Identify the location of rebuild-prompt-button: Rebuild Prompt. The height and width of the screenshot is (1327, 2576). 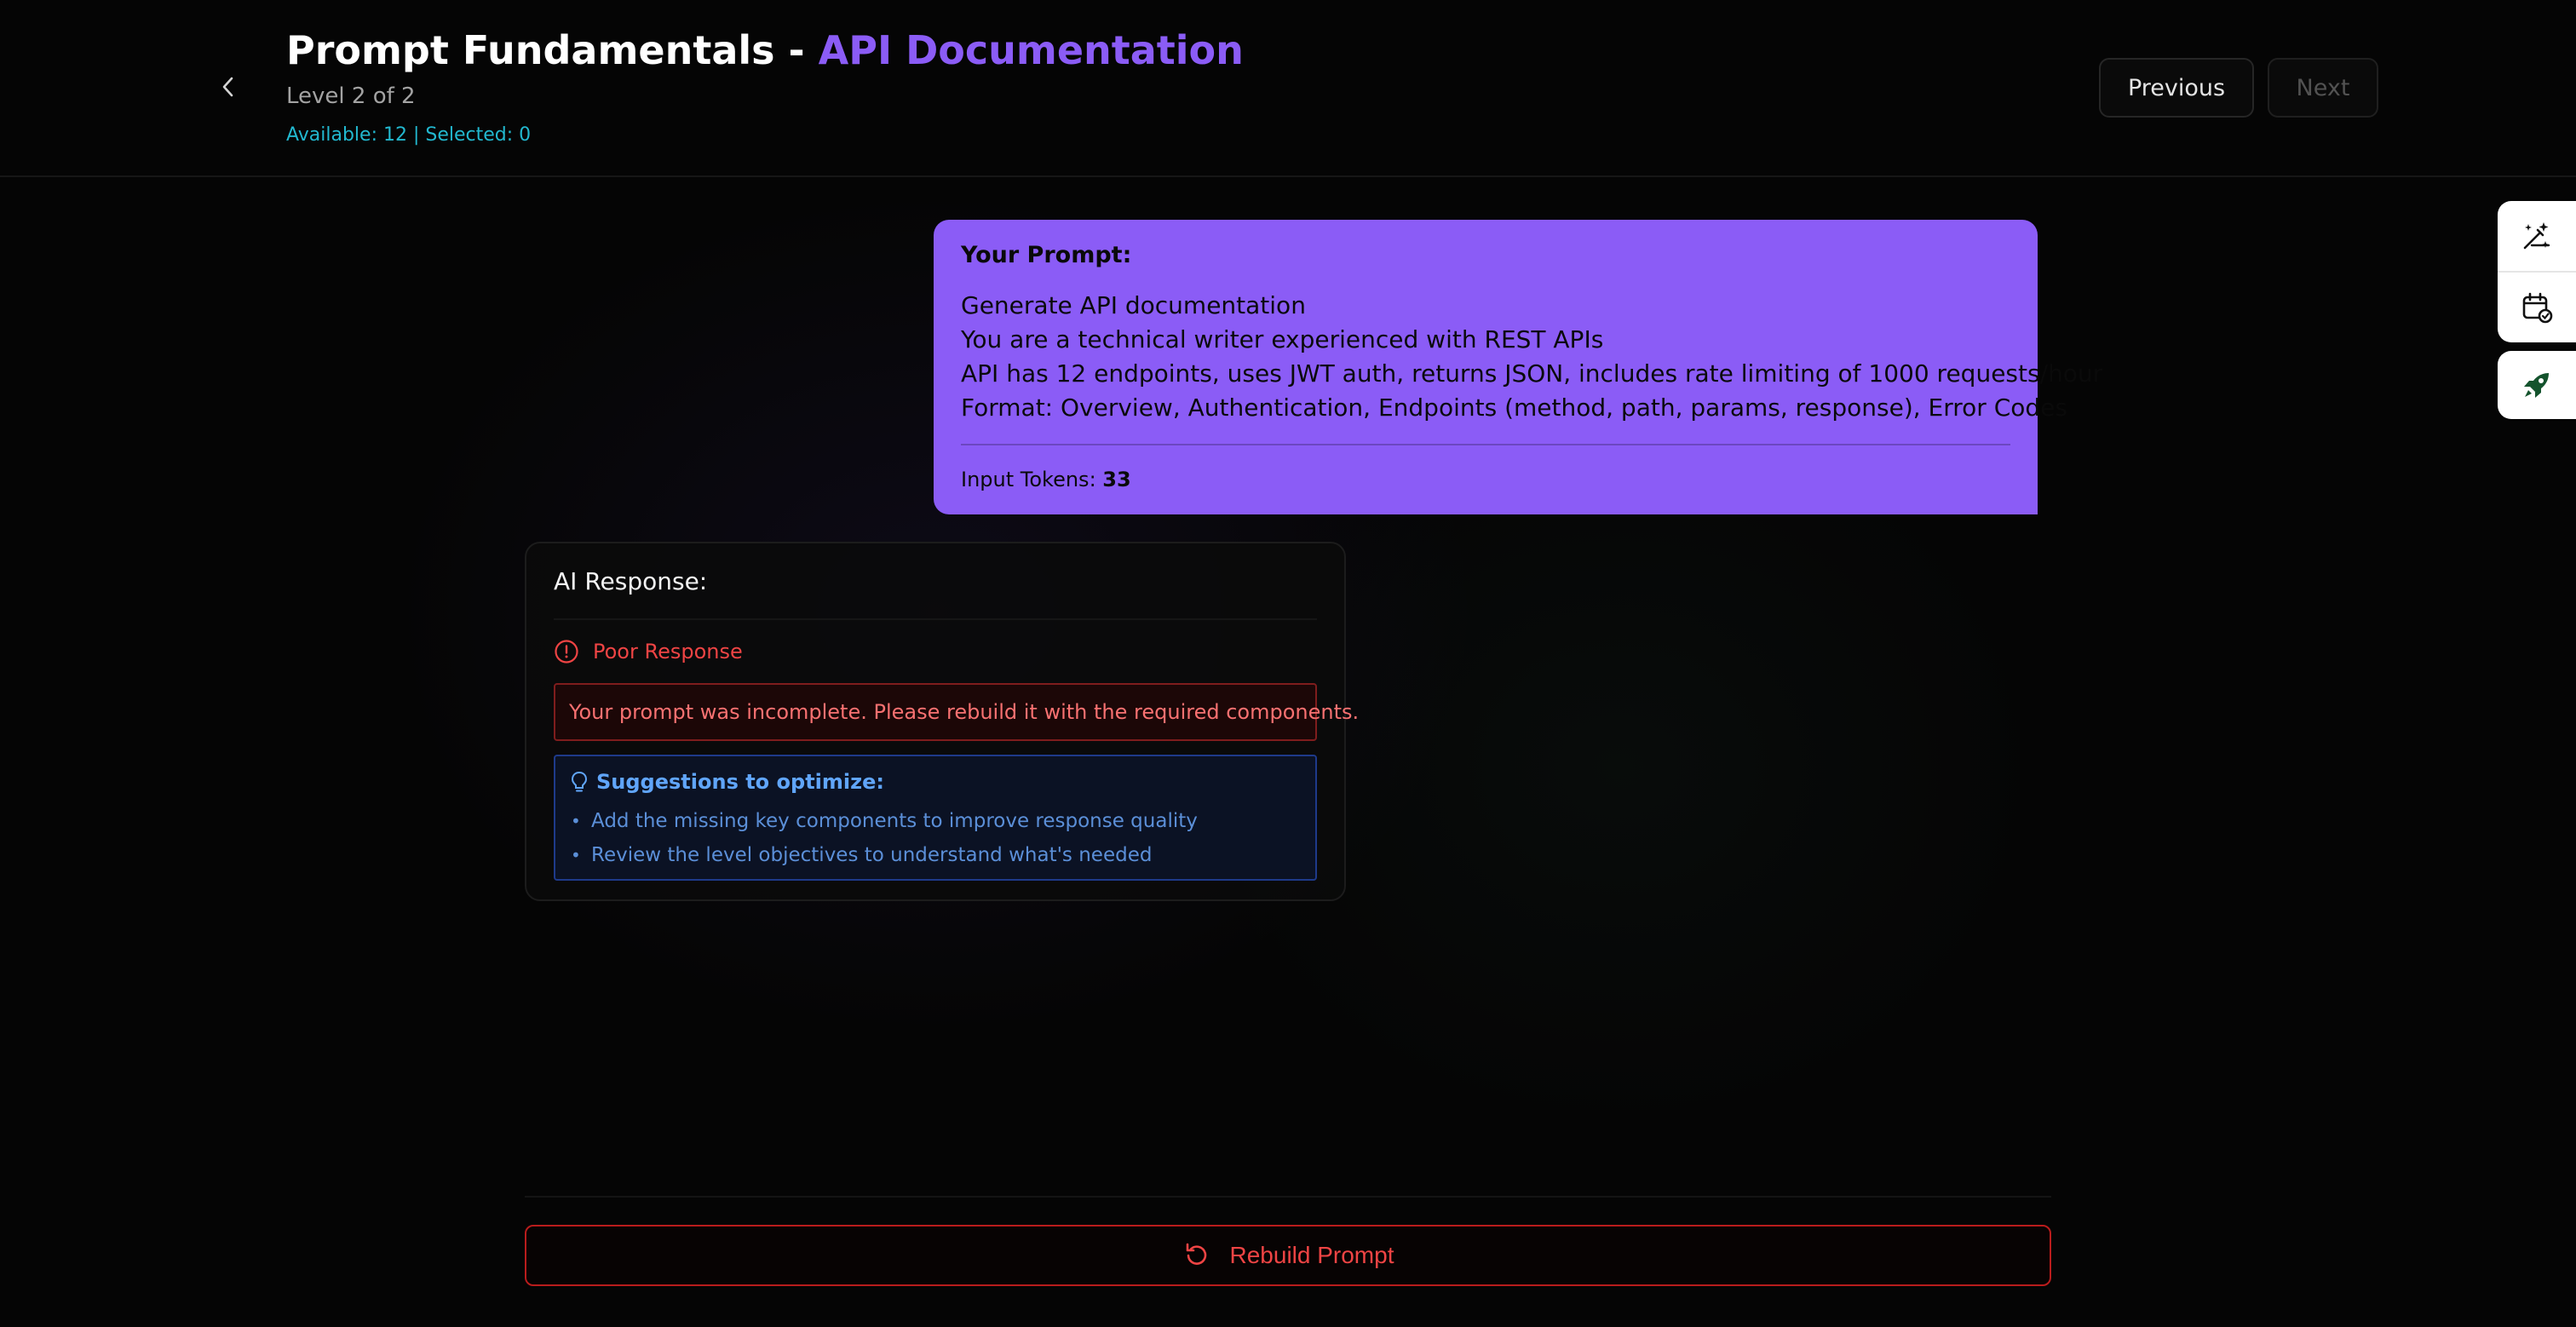
(1288, 1255).